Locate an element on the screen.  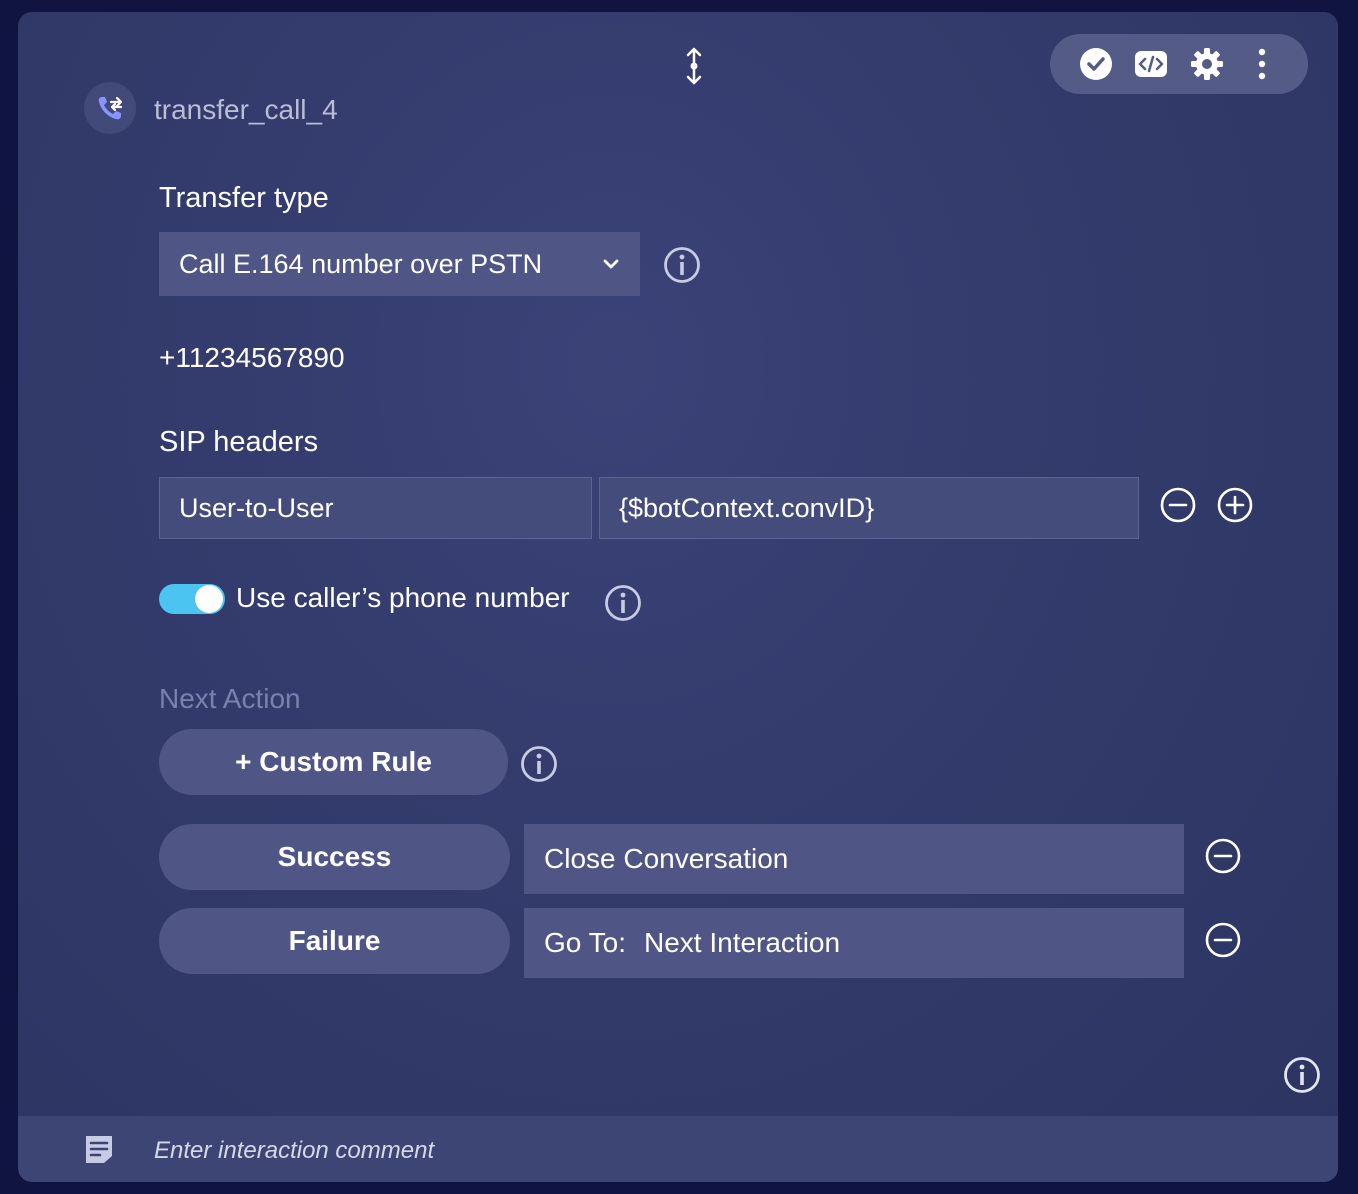
failure-action-value: Next Interaction is located at coordinates (742, 942).